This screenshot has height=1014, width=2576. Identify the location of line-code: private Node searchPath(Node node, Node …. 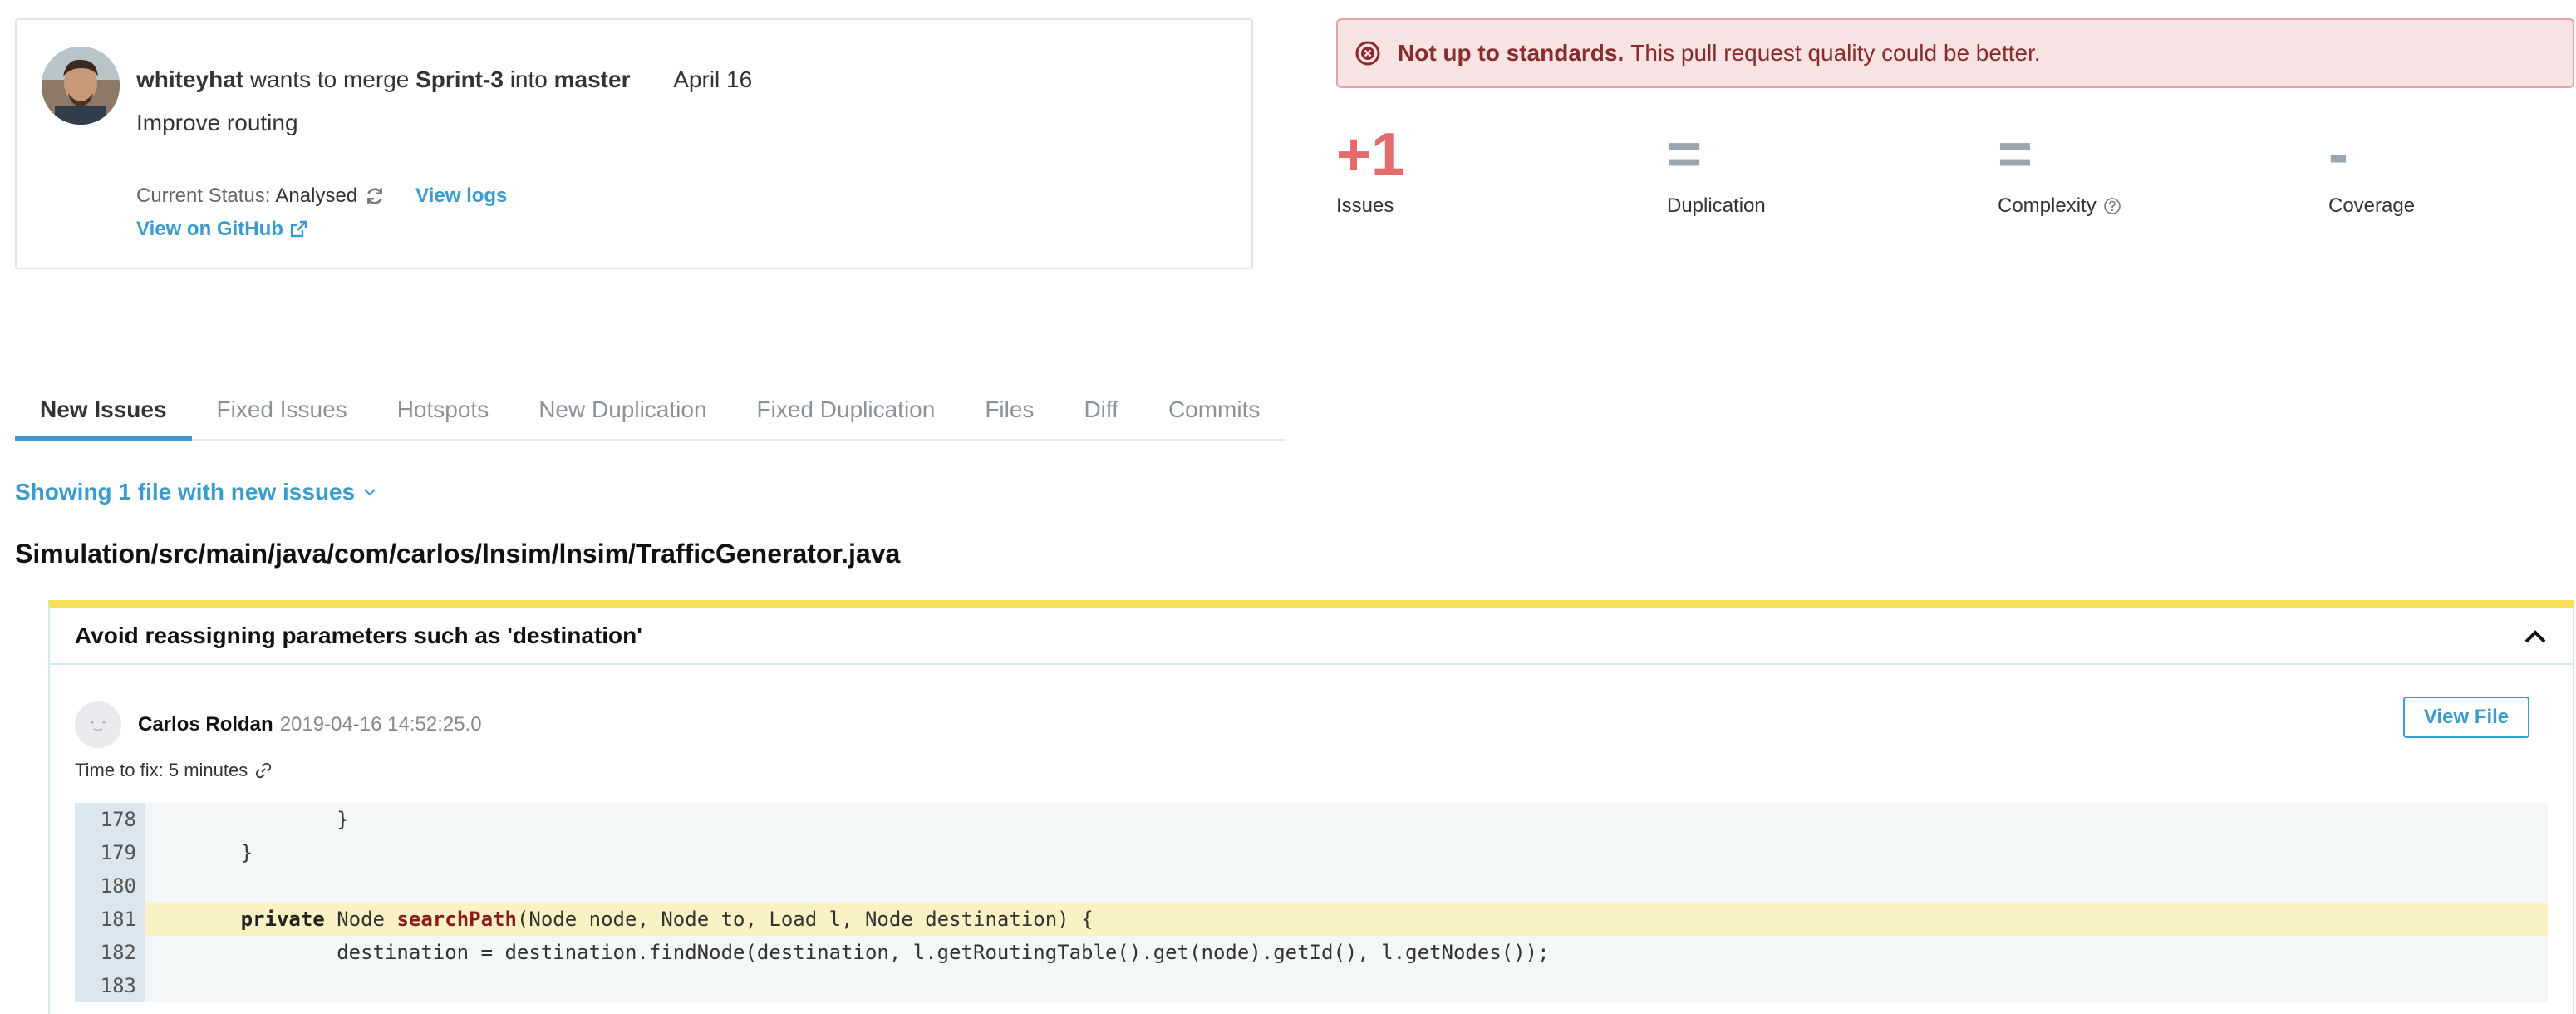
(1346, 919).